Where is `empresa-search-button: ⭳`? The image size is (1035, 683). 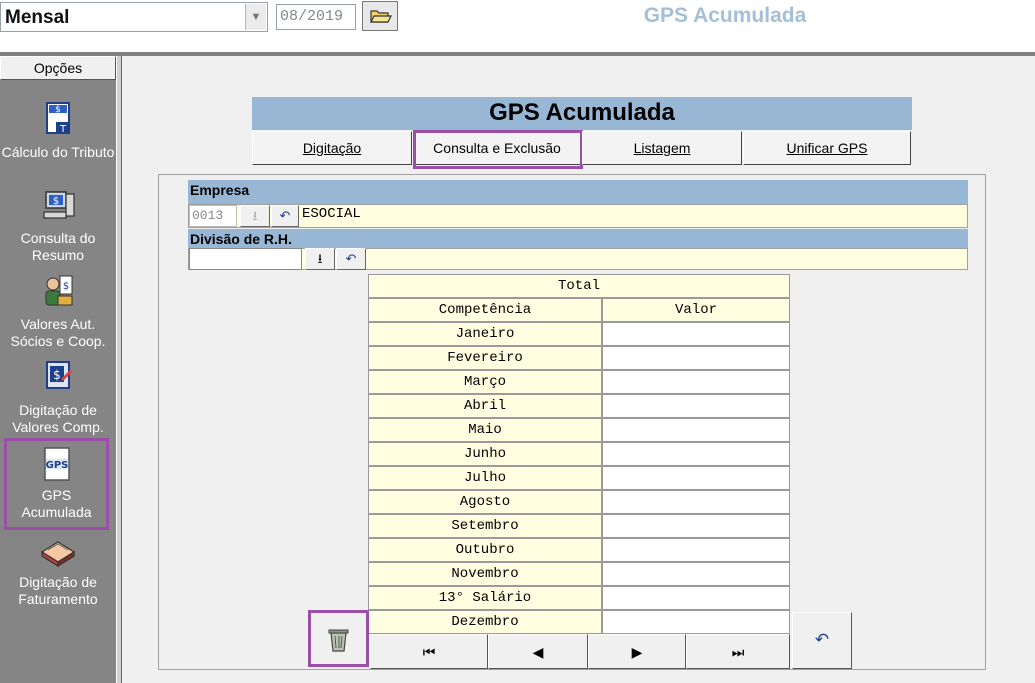 empresa-search-button: ⭳ is located at coordinates (255, 216).